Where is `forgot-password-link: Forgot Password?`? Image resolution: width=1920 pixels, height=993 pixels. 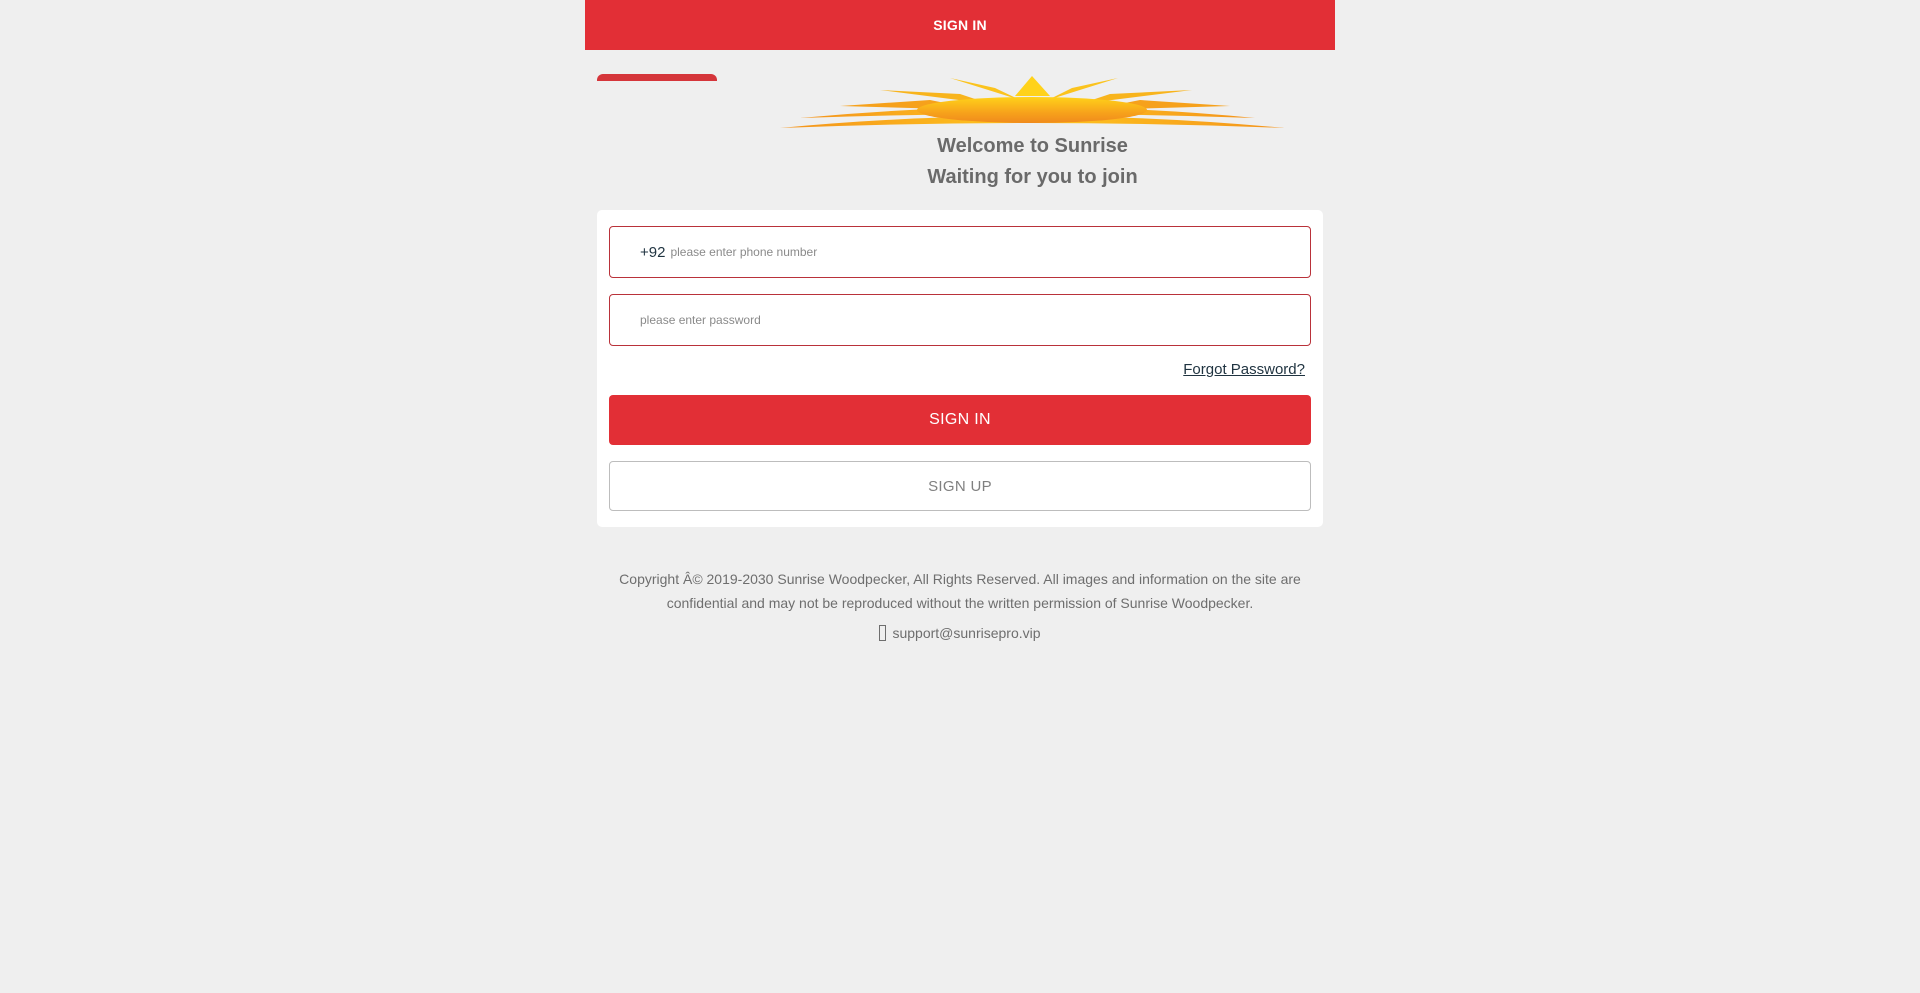 forgot-password-link: Forgot Password? is located at coordinates (1244, 369).